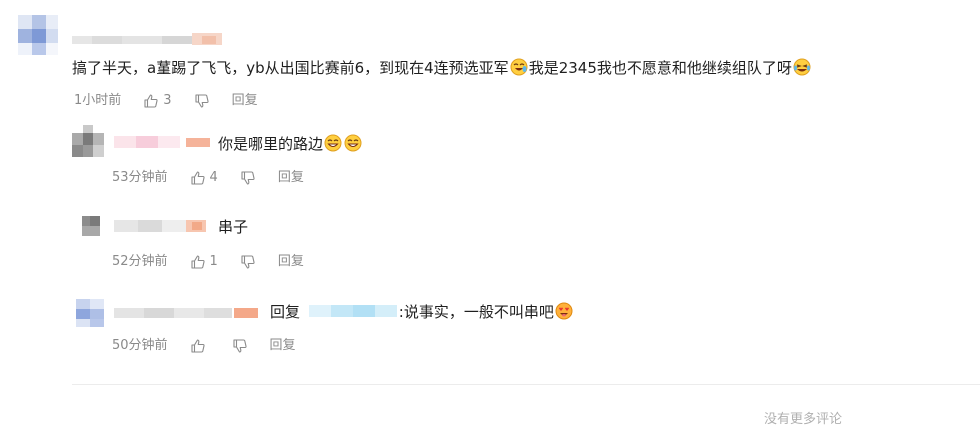 The width and height of the screenshot is (980, 427). What do you see at coordinates (290, 68) in the screenshot?
I see `comment-text-main: 搞了半天，a蓳踢了飞飞，yb从出国比赛前6，到现在4连预选亚军` at bounding box center [290, 68].